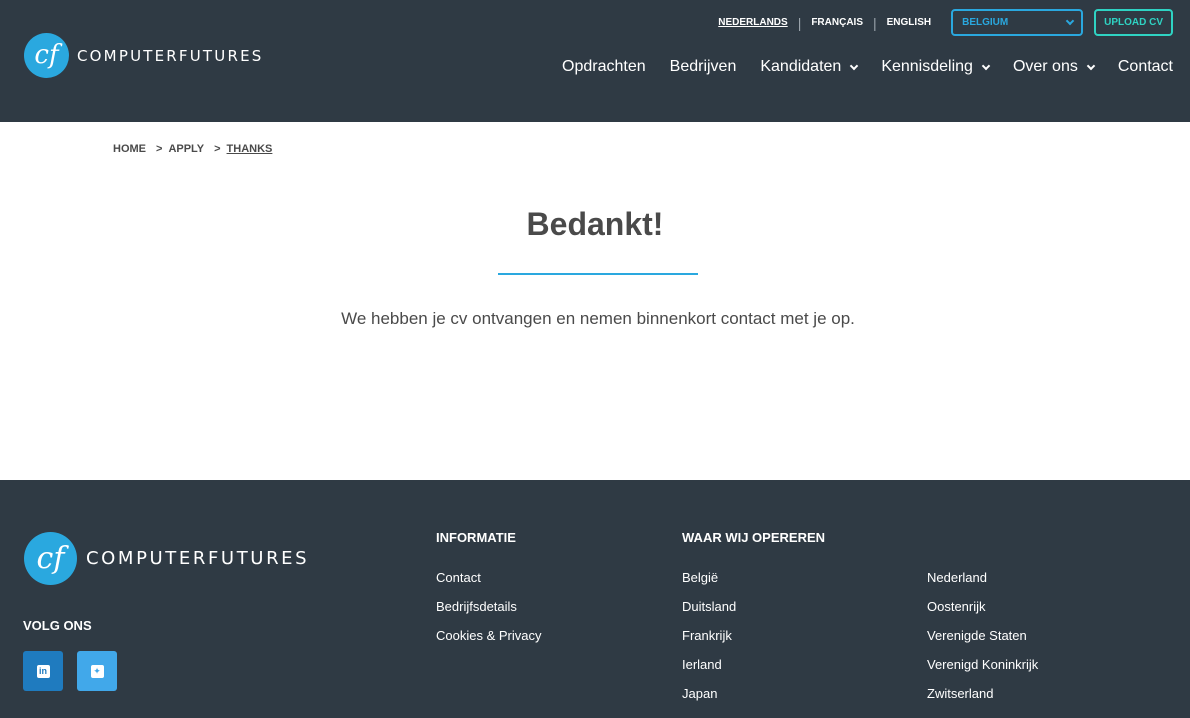 The width and height of the screenshot is (1190, 718). What do you see at coordinates (57, 625) in the screenshot?
I see `follow-heading: VOLG ONS` at bounding box center [57, 625].